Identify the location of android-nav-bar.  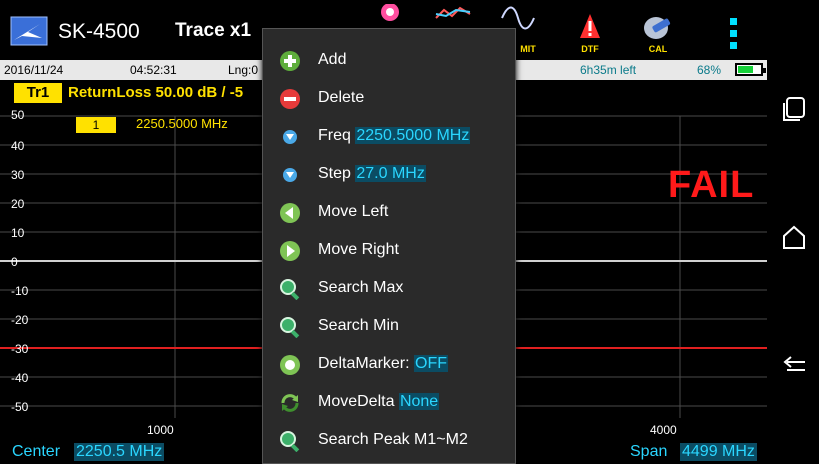
(793, 231).